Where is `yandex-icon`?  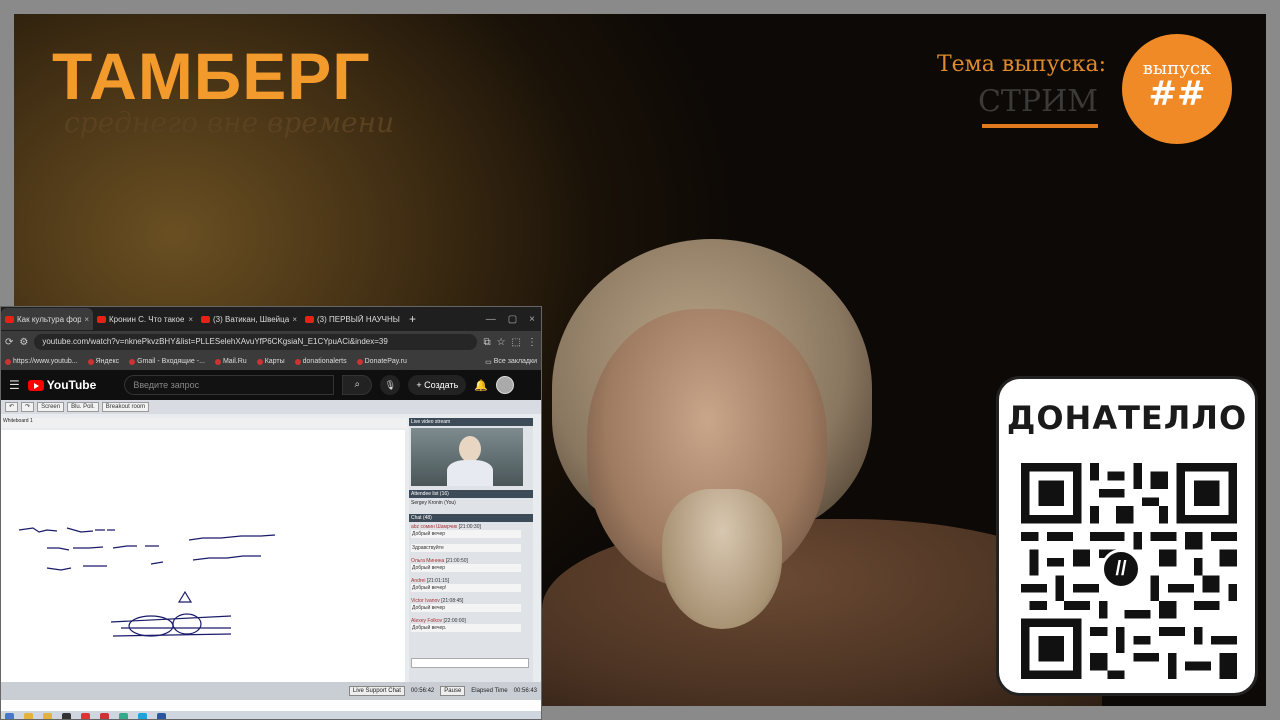
yandex-icon is located at coordinates (90, 361).